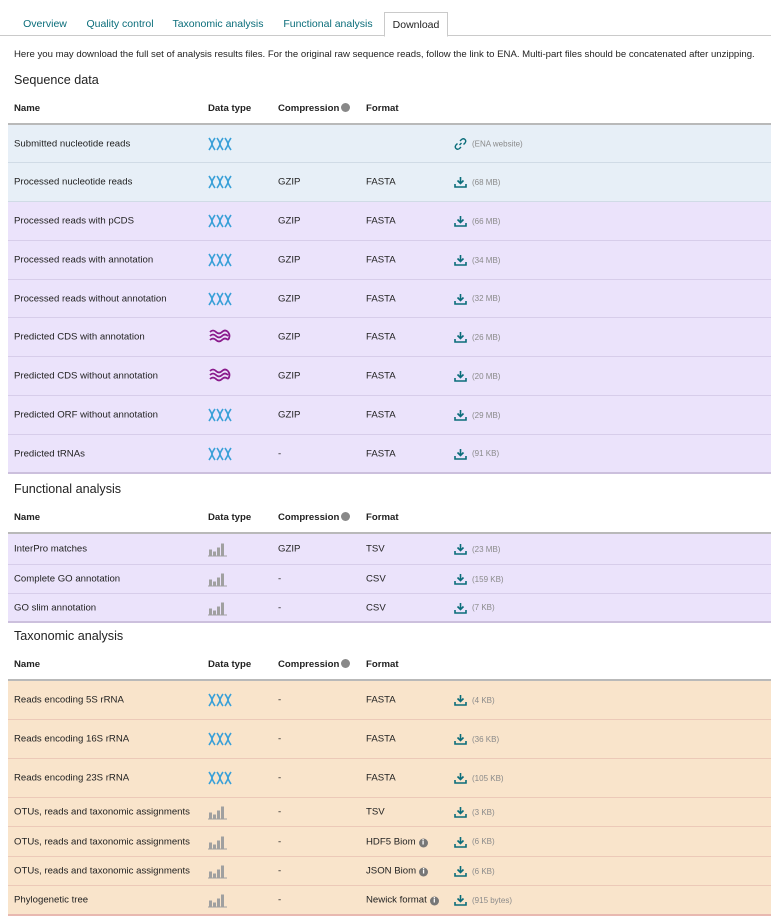  Describe the element at coordinates (389, 778) in the screenshot. I see `table-row: Reads encoding 23S rRNA - FASTA (105 KB)` at that location.